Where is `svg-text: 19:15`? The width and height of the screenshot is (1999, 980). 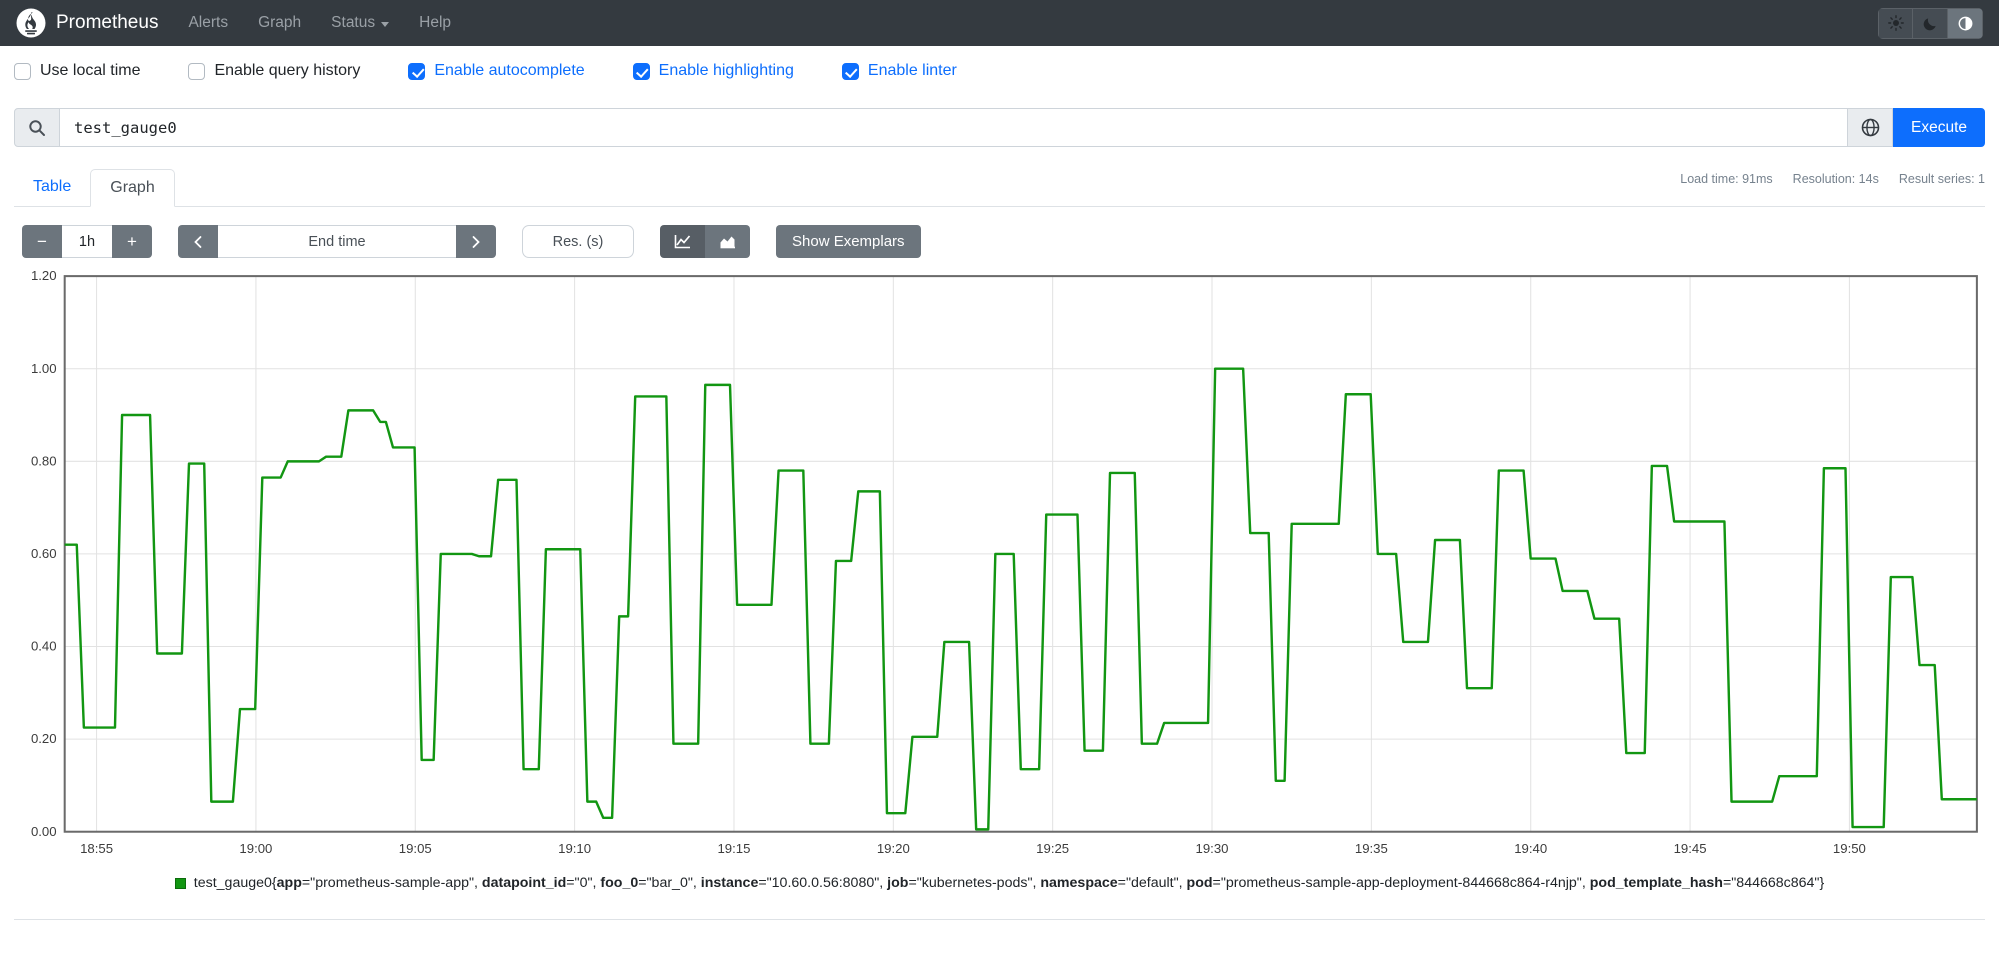
svg-text: 19:15 is located at coordinates (733, 848).